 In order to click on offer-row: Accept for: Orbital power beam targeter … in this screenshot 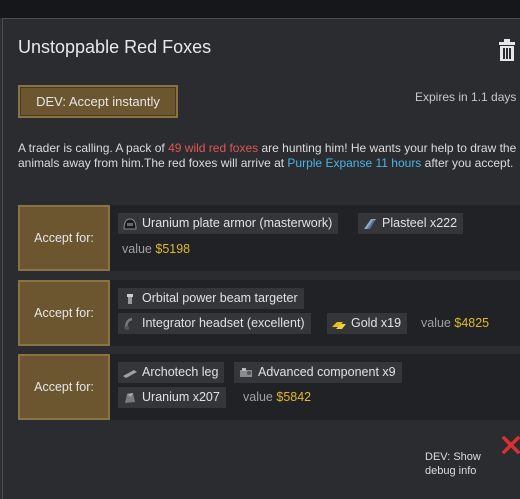, I will do `click(269, 313)`.